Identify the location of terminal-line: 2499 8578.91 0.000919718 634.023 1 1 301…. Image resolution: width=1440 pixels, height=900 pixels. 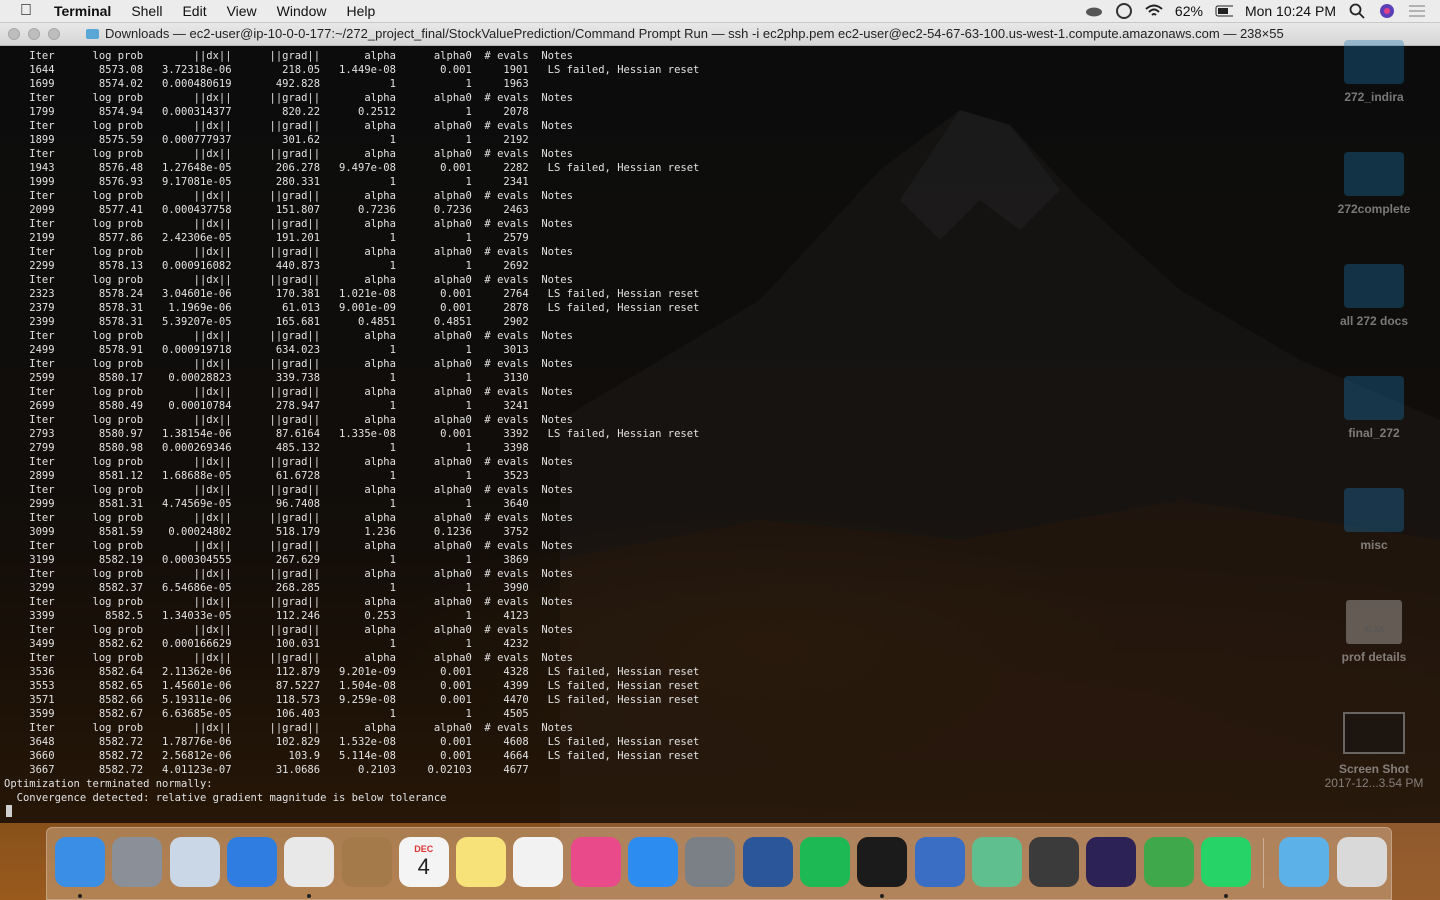
(266, 350).